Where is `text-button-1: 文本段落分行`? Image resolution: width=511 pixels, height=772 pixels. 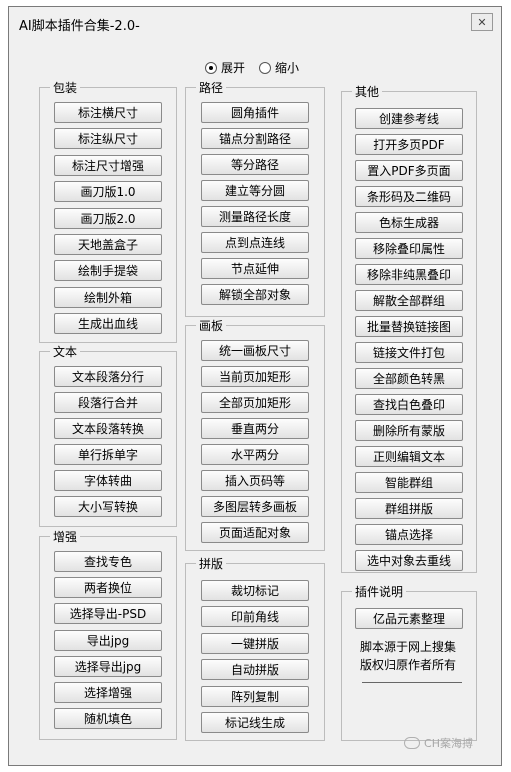
text-button-1: 文本段落分行 is located at coordinates (108, 376).